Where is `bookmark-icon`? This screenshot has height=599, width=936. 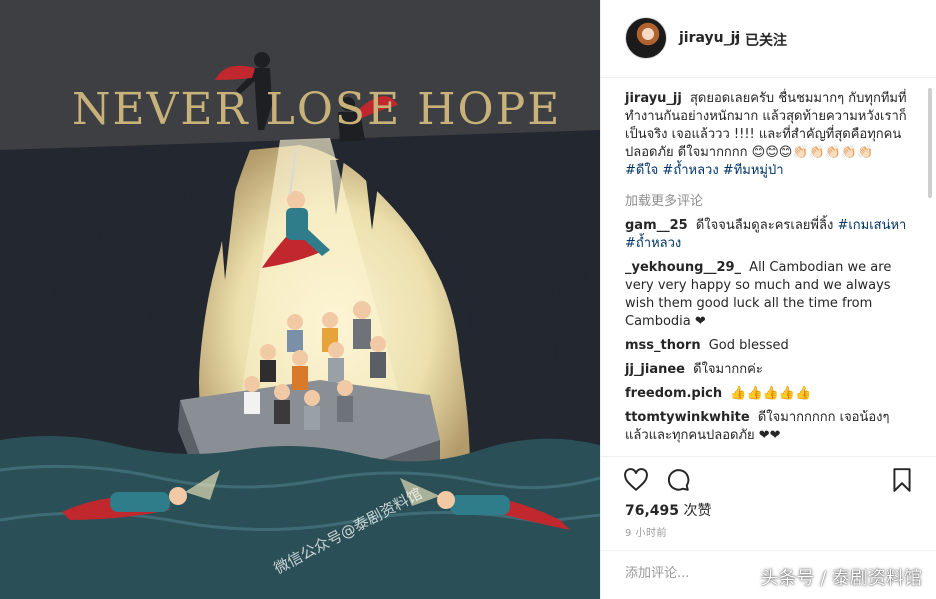
bookmark-icon is located at coordinates (902, 480).